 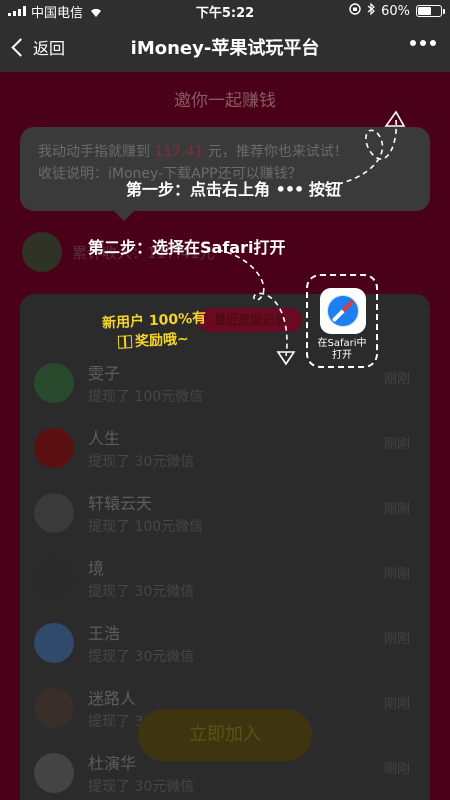 I want to click on more-button, so click(x=423, y=43).